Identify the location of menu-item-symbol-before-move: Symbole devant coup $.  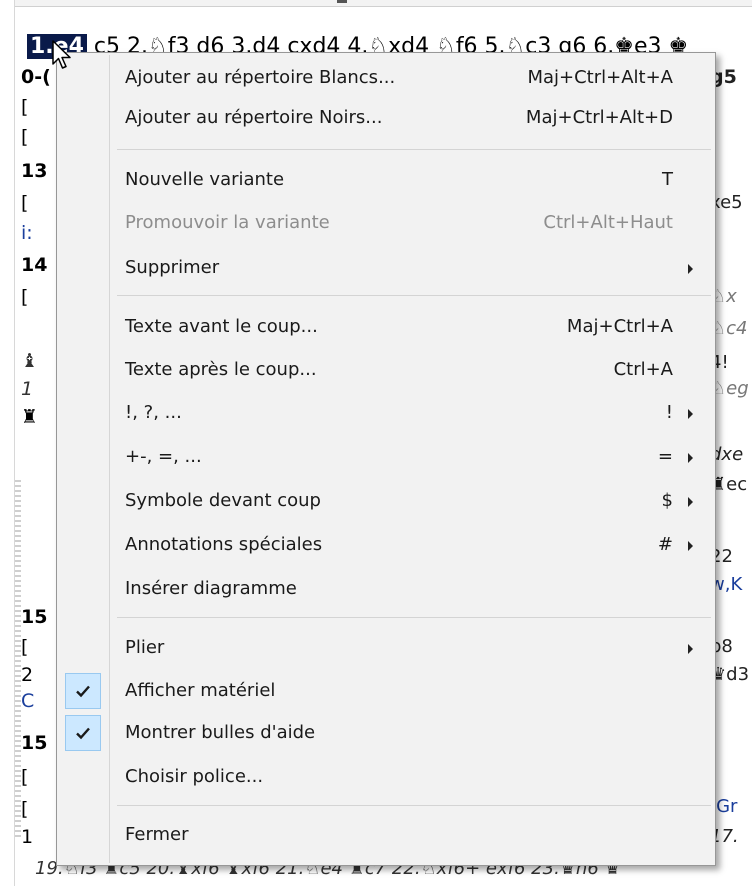
(386, 501).